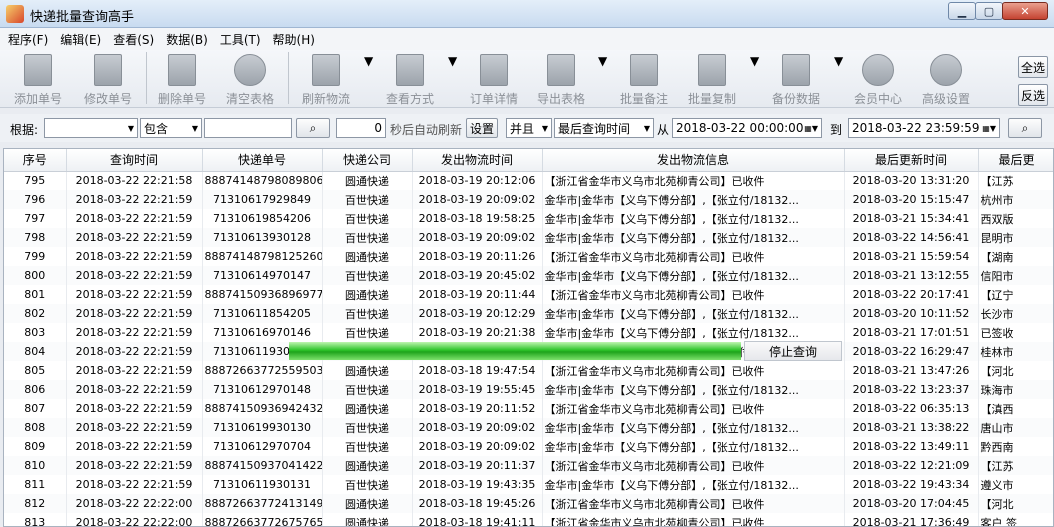 The height and width of the screenshot is (527, 1054). What do you see at coordinates (529, 128) in the screenshot?
I see `logic-select: 并且 ▼` at bounding box center [529, 128].